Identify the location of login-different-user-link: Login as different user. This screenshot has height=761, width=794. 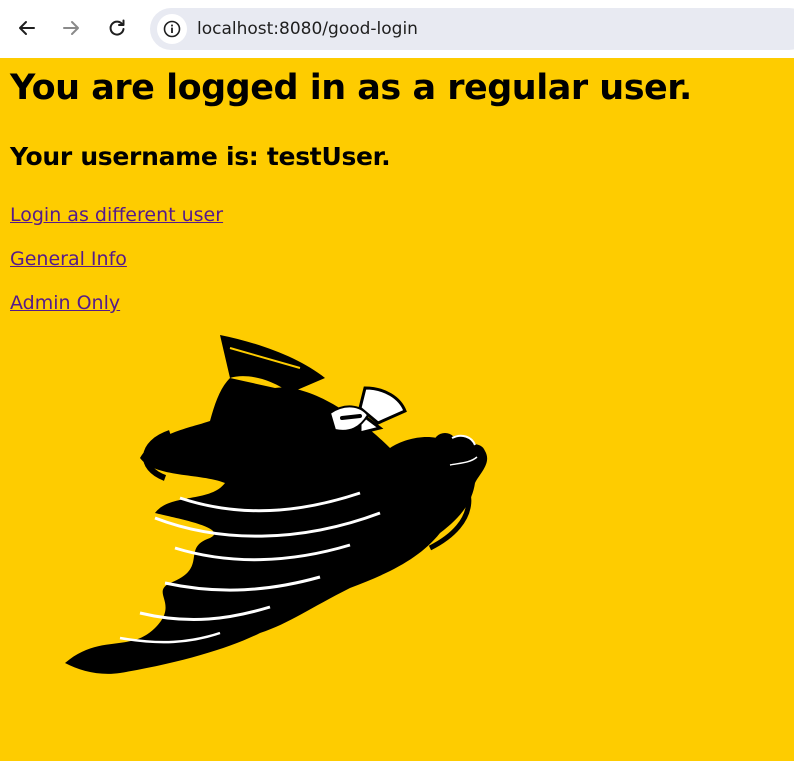
(116, 215).